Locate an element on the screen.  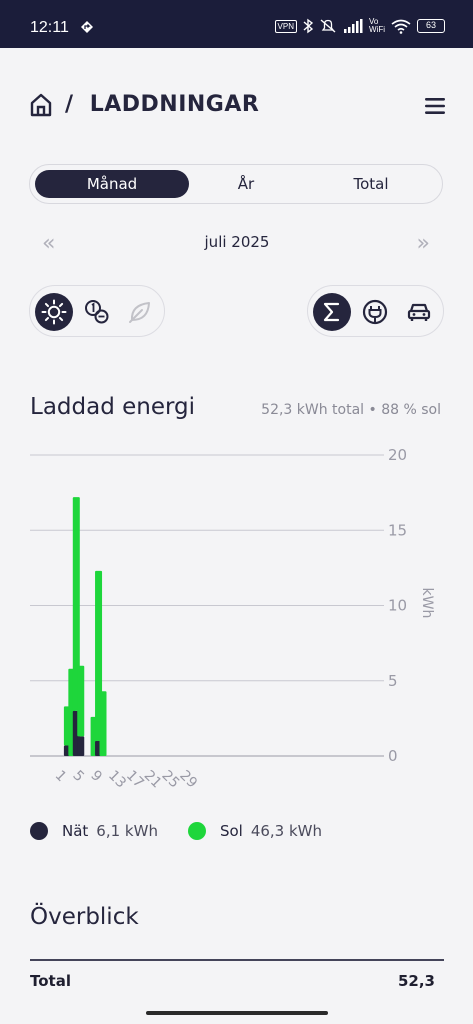
overview-total-label: Total is located at coordinates (50, 981).